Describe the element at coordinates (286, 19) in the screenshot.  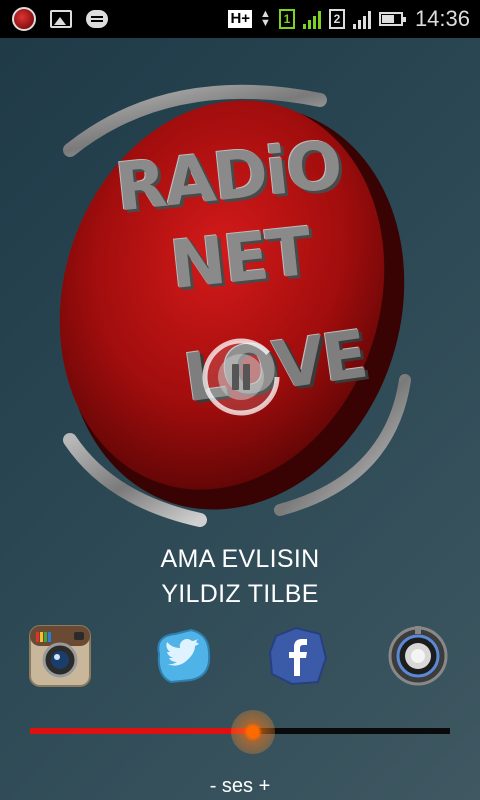
I see `sim1-badge: 1` at that location.